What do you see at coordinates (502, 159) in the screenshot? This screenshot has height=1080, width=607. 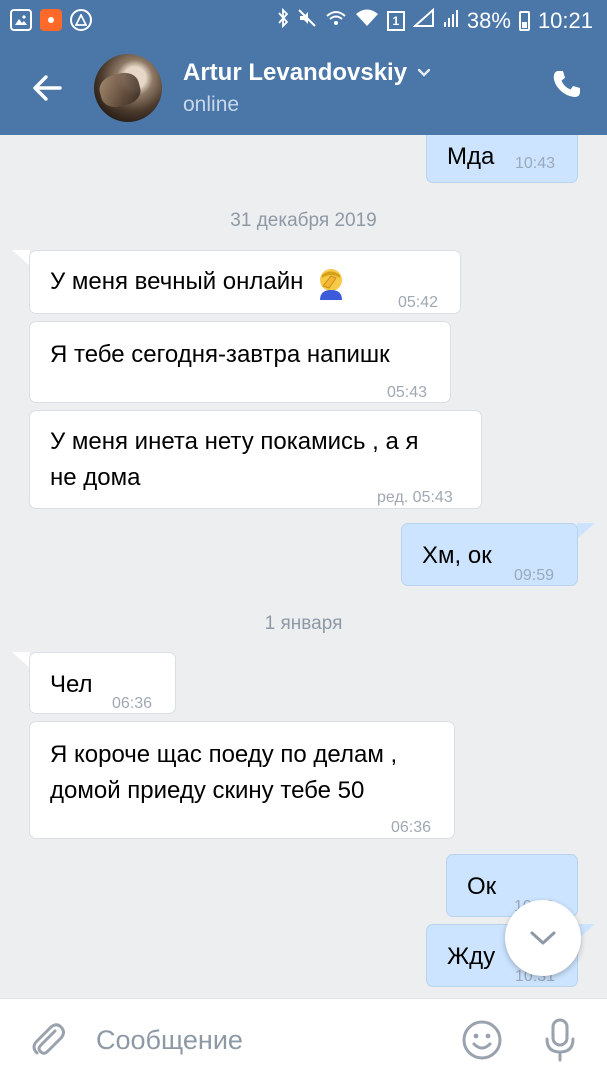 I see `outgoing-message: Мда 10:43` at bounding box center [502, 159].